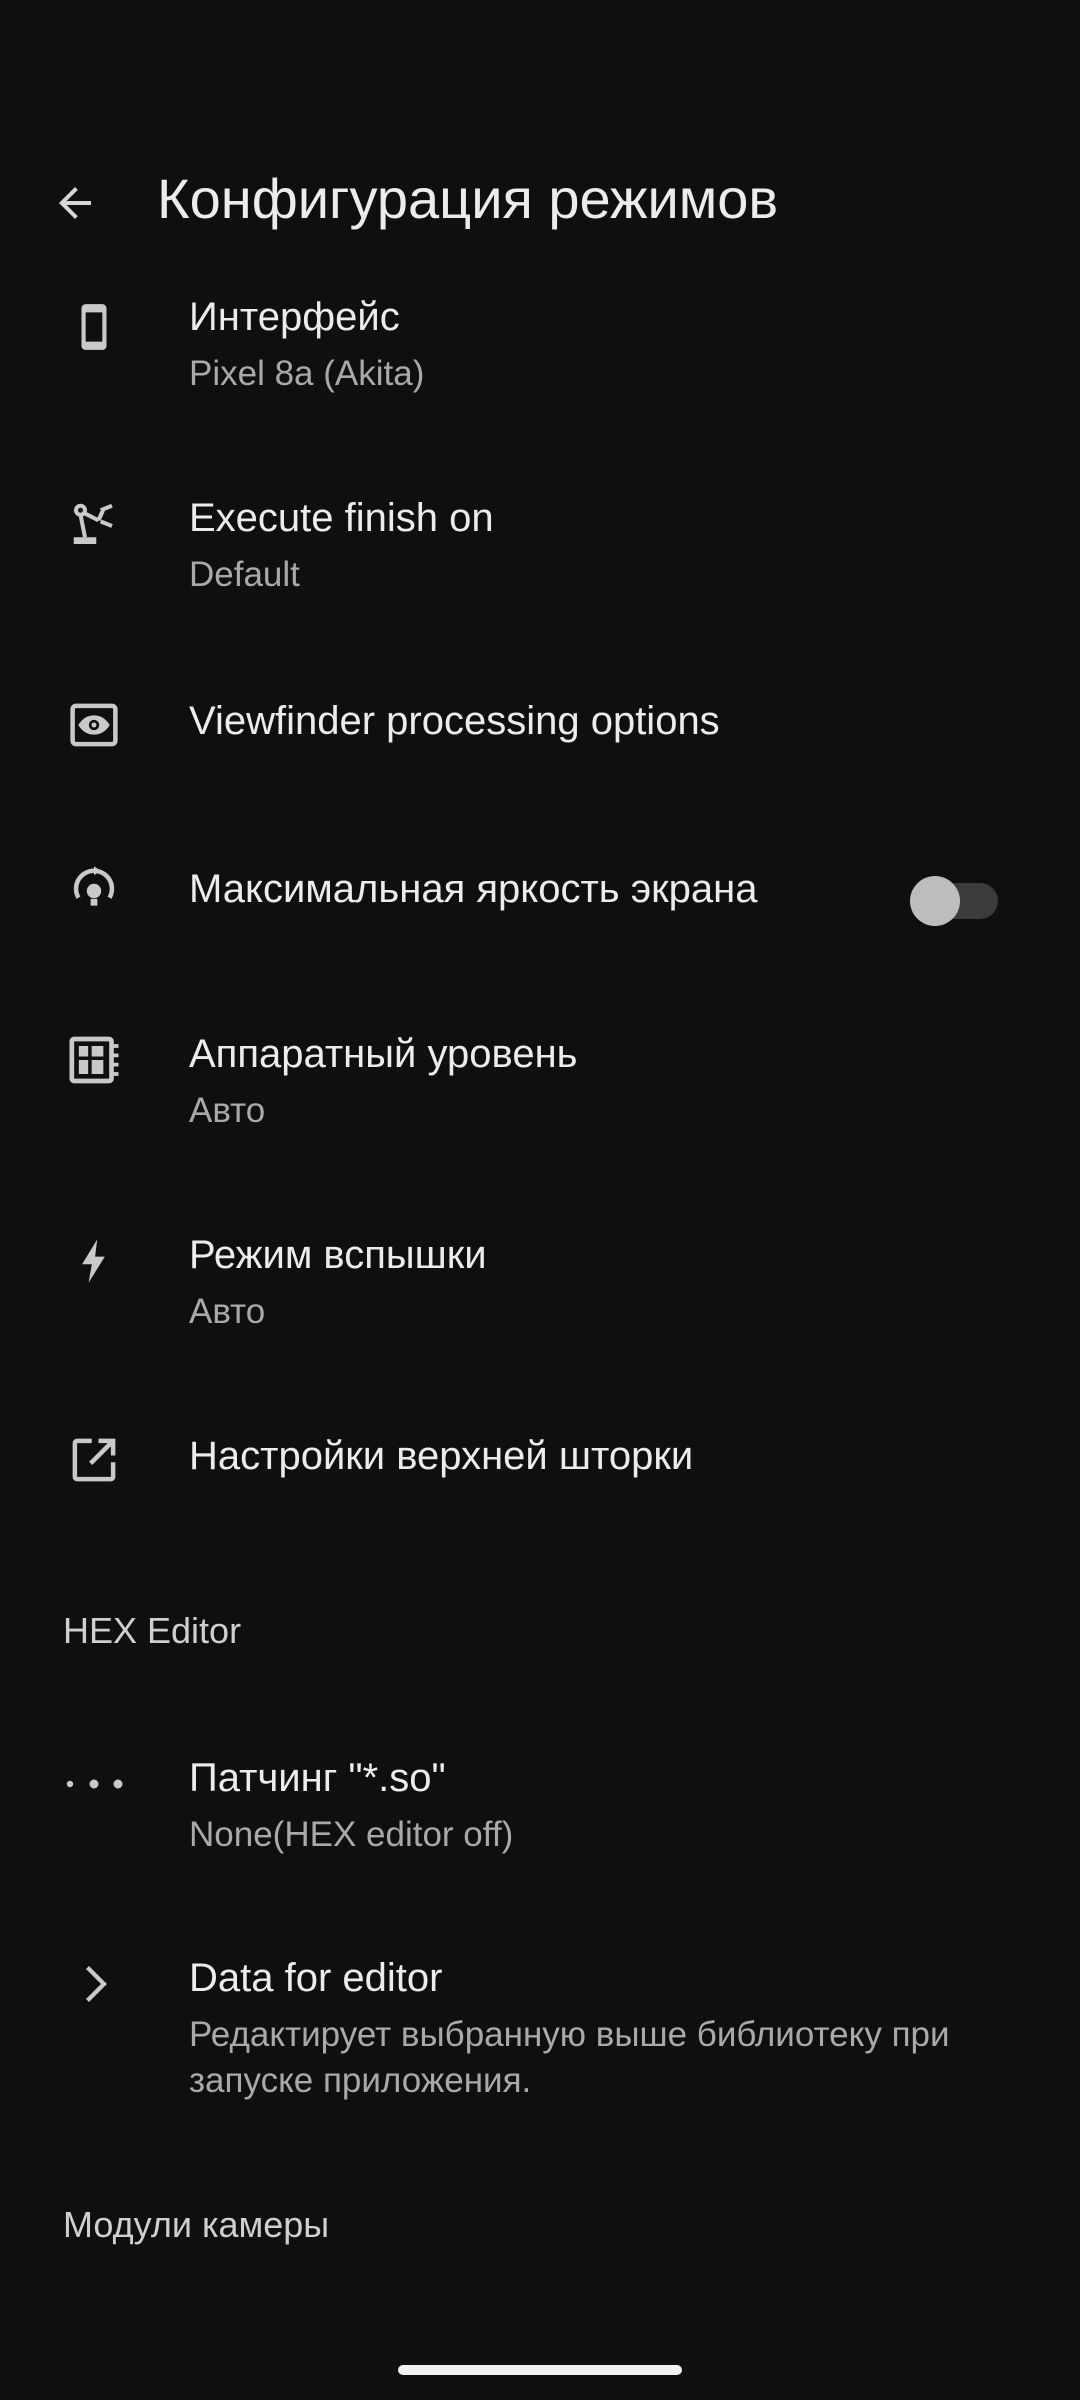 The height and width of the screenshot is (2400, 1080). I want to click on arrow-back-icon, so click(75, 203).